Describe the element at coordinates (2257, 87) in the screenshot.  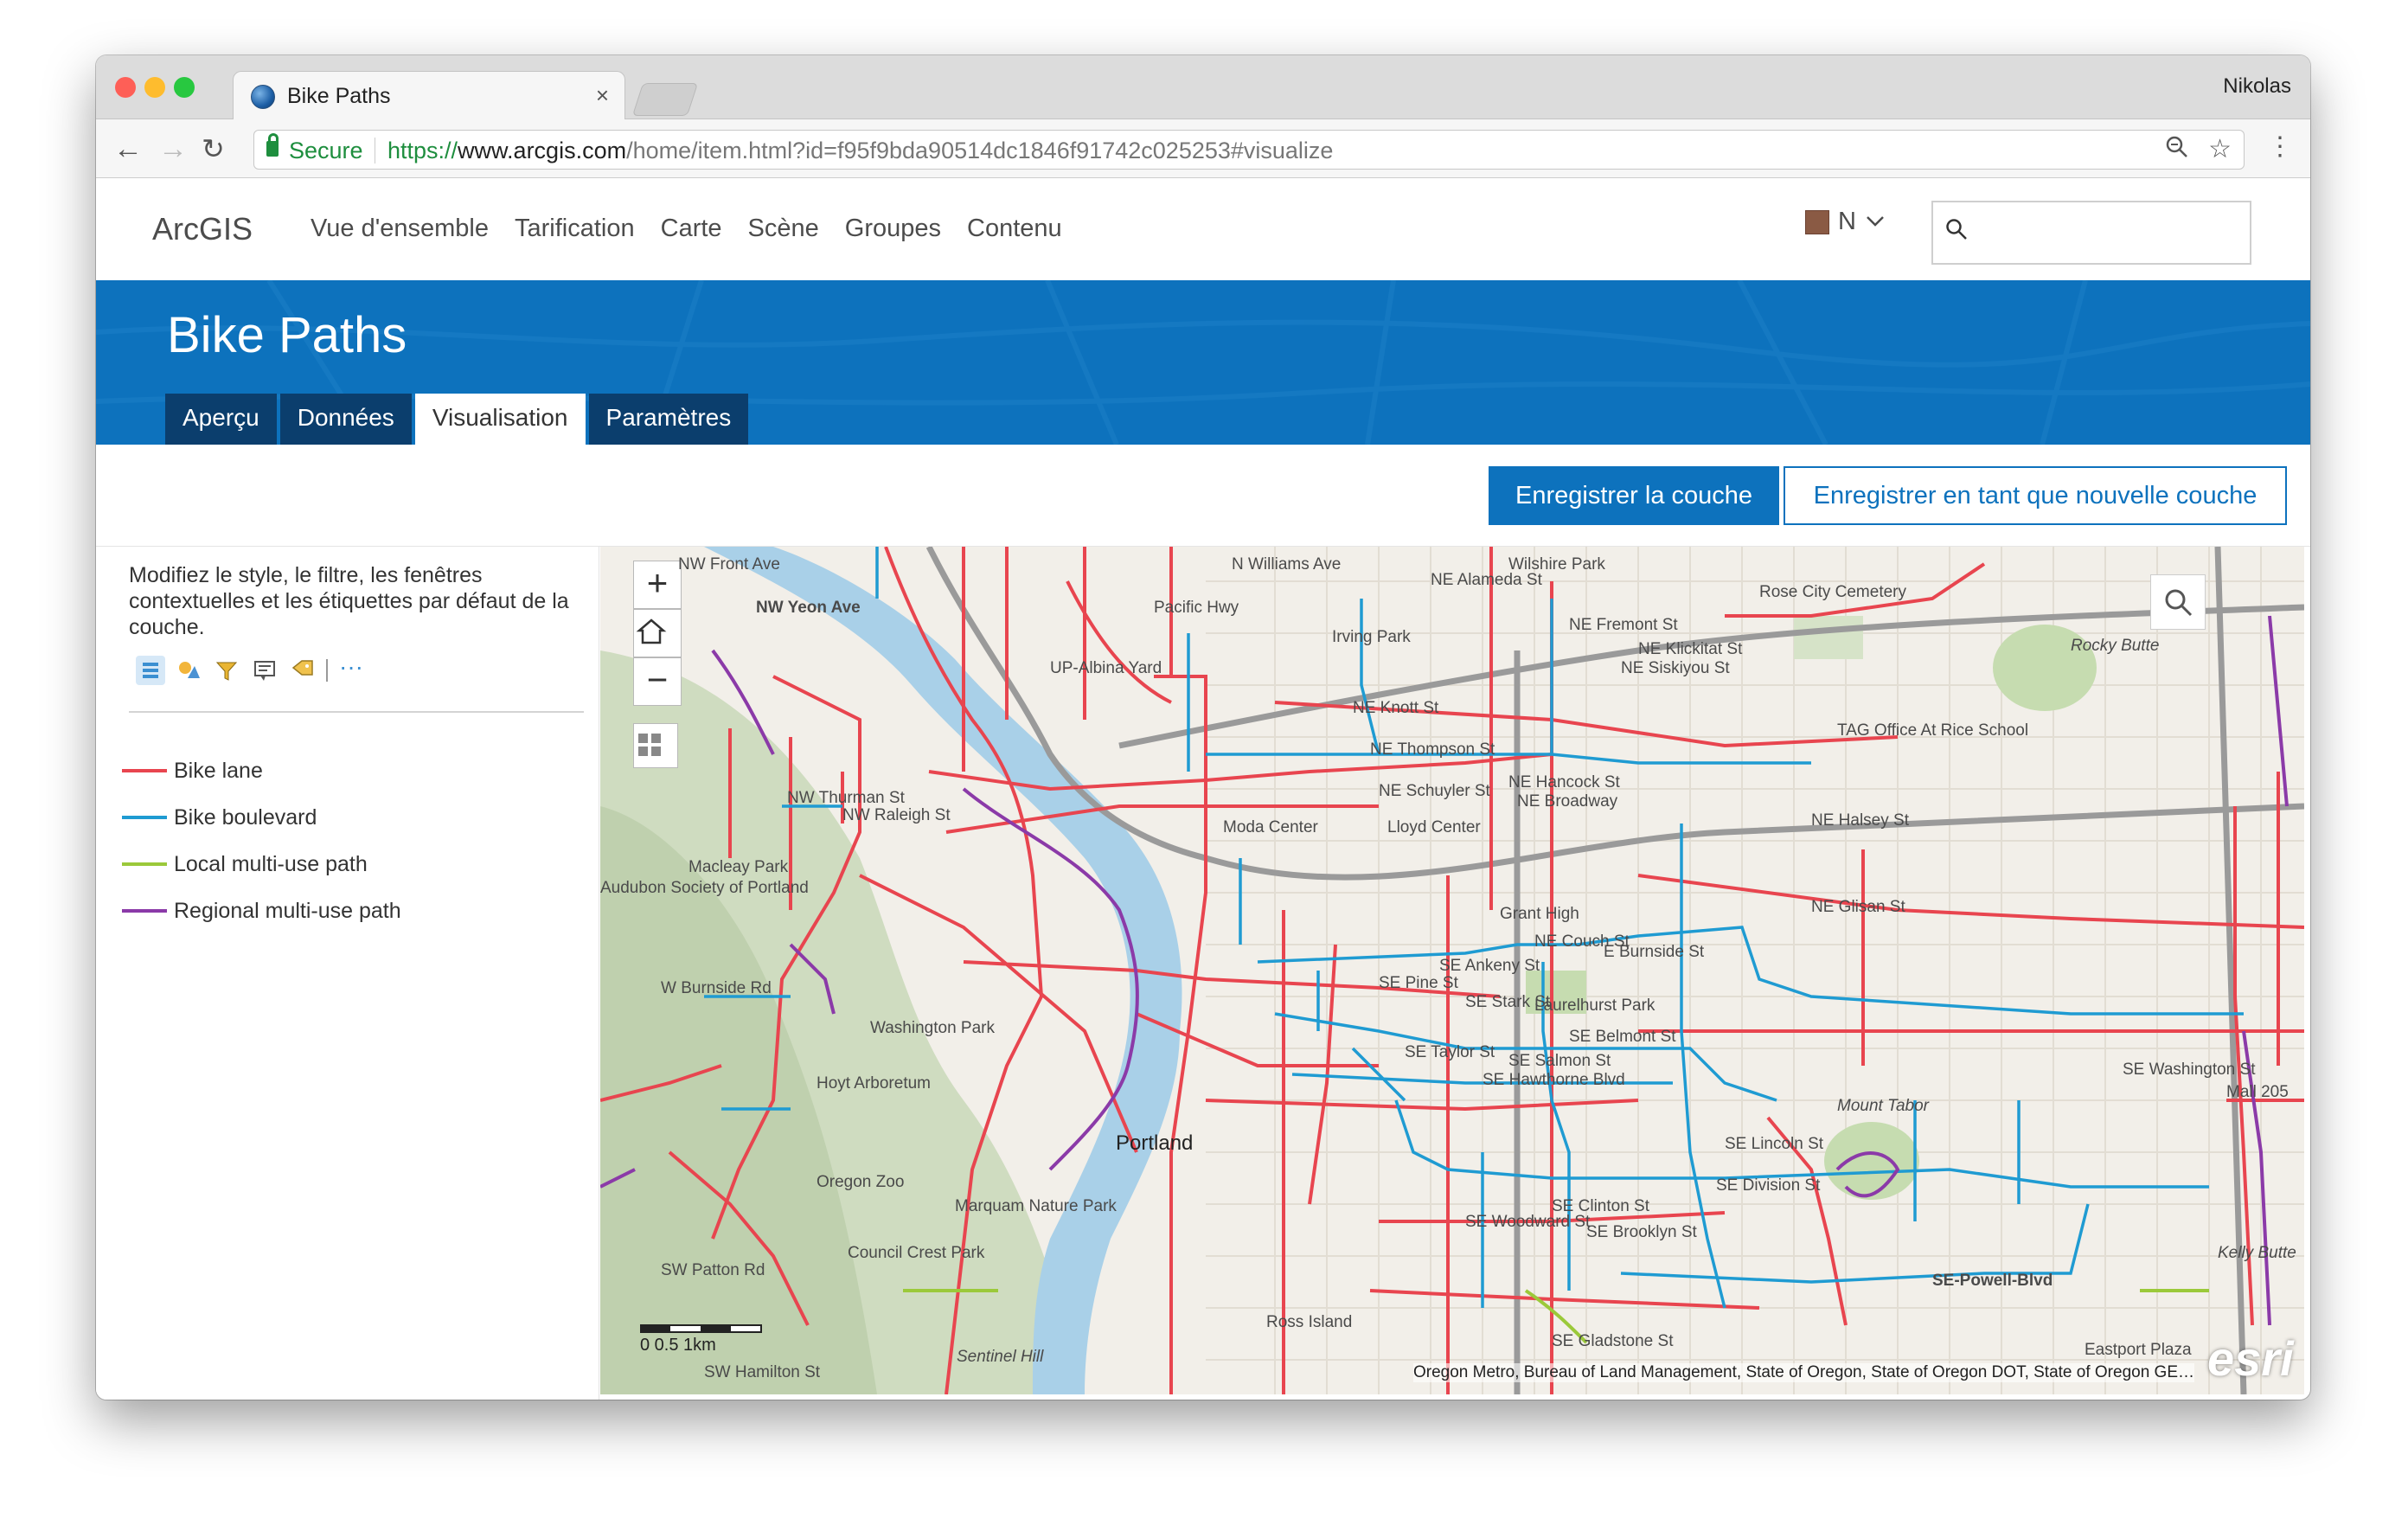
I see `profile-name: Nikolas` at that location.